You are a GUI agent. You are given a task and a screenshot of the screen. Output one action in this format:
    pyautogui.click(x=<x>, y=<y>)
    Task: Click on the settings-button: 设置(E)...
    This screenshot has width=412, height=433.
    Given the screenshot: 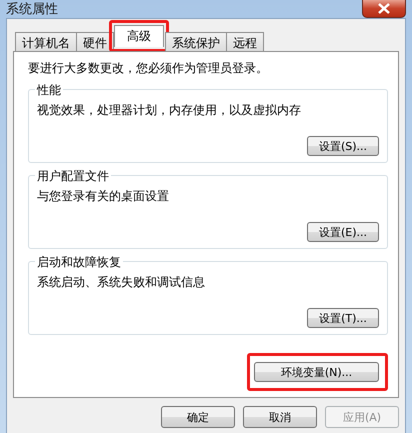 What is the action you would take?
    pyautogui.click(x=343, y=232)
    